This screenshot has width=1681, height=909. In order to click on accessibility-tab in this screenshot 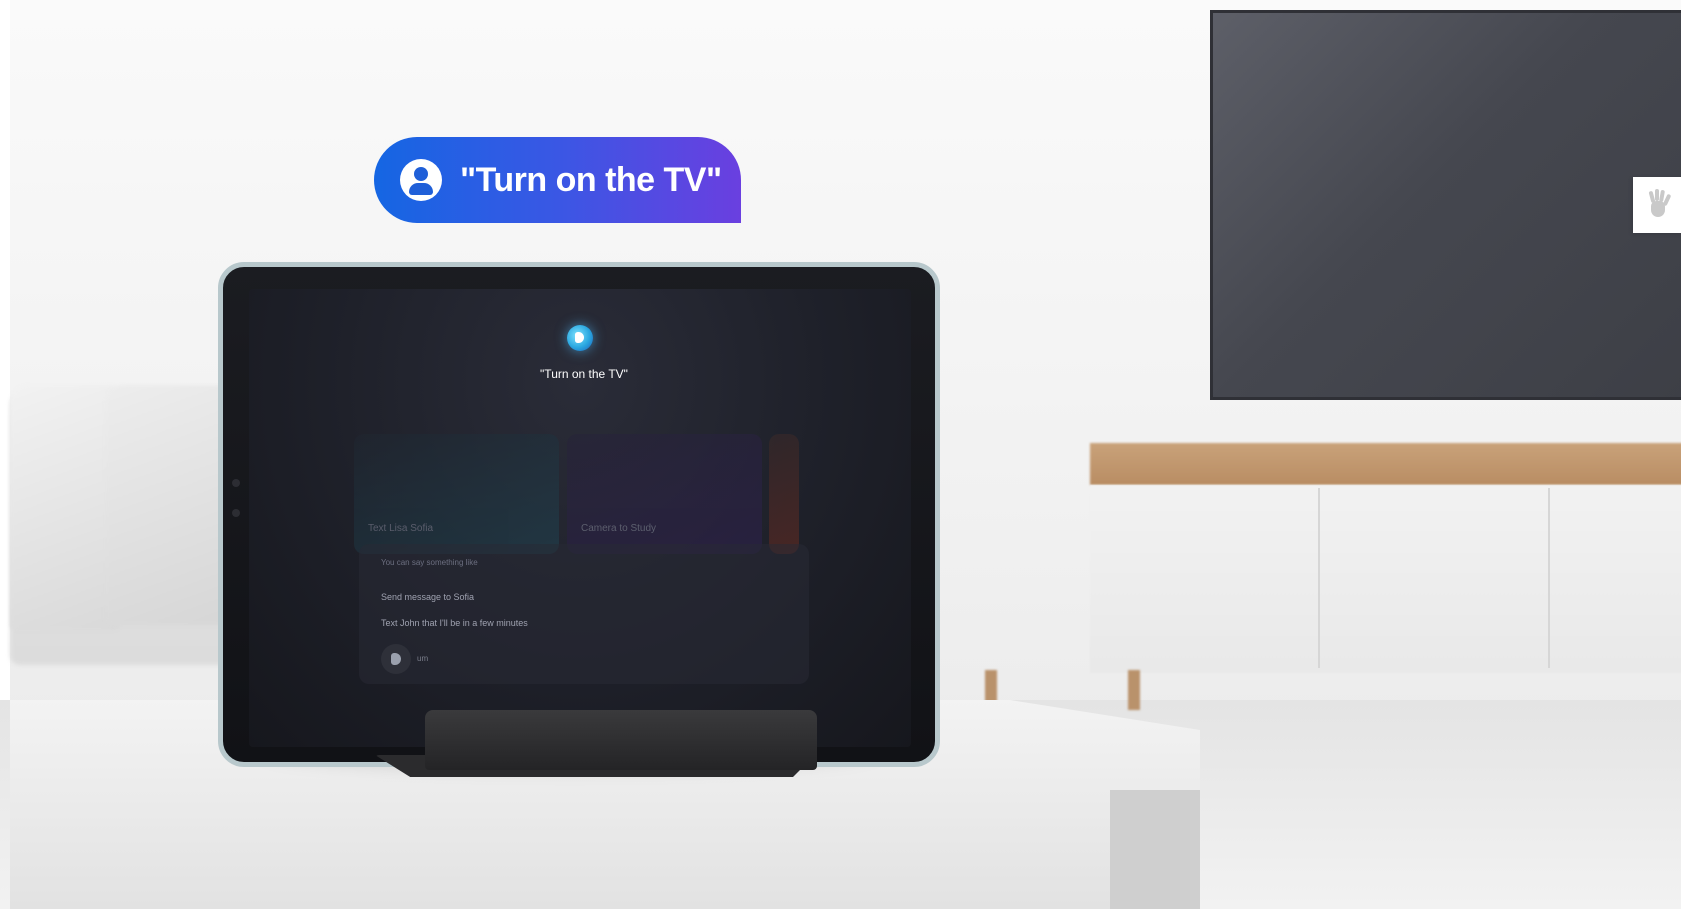, I will do `click(1657, 205)`.